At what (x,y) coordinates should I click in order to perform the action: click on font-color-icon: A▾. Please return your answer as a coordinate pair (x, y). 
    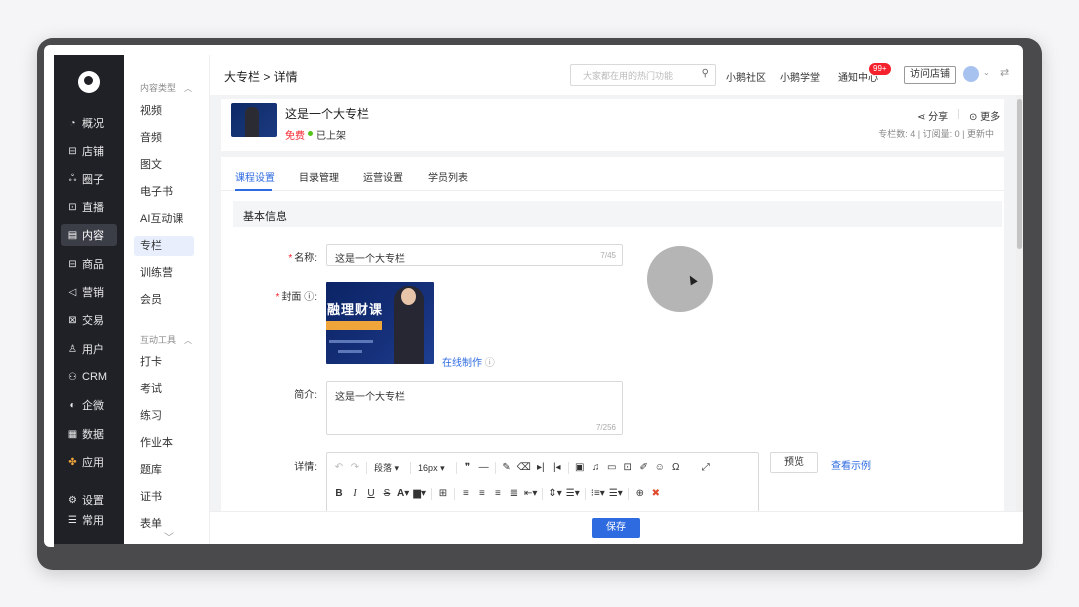
    Looking at the image, I should click on (403, 494).